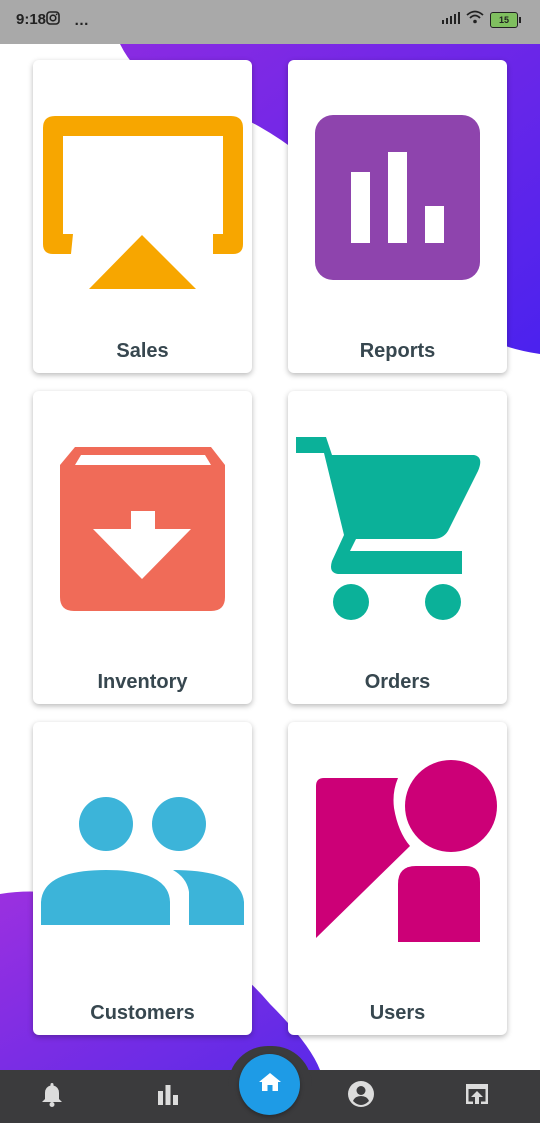 This screenshot has height=1123, width=540. I want to click on signal-icon, so click(451, 20).